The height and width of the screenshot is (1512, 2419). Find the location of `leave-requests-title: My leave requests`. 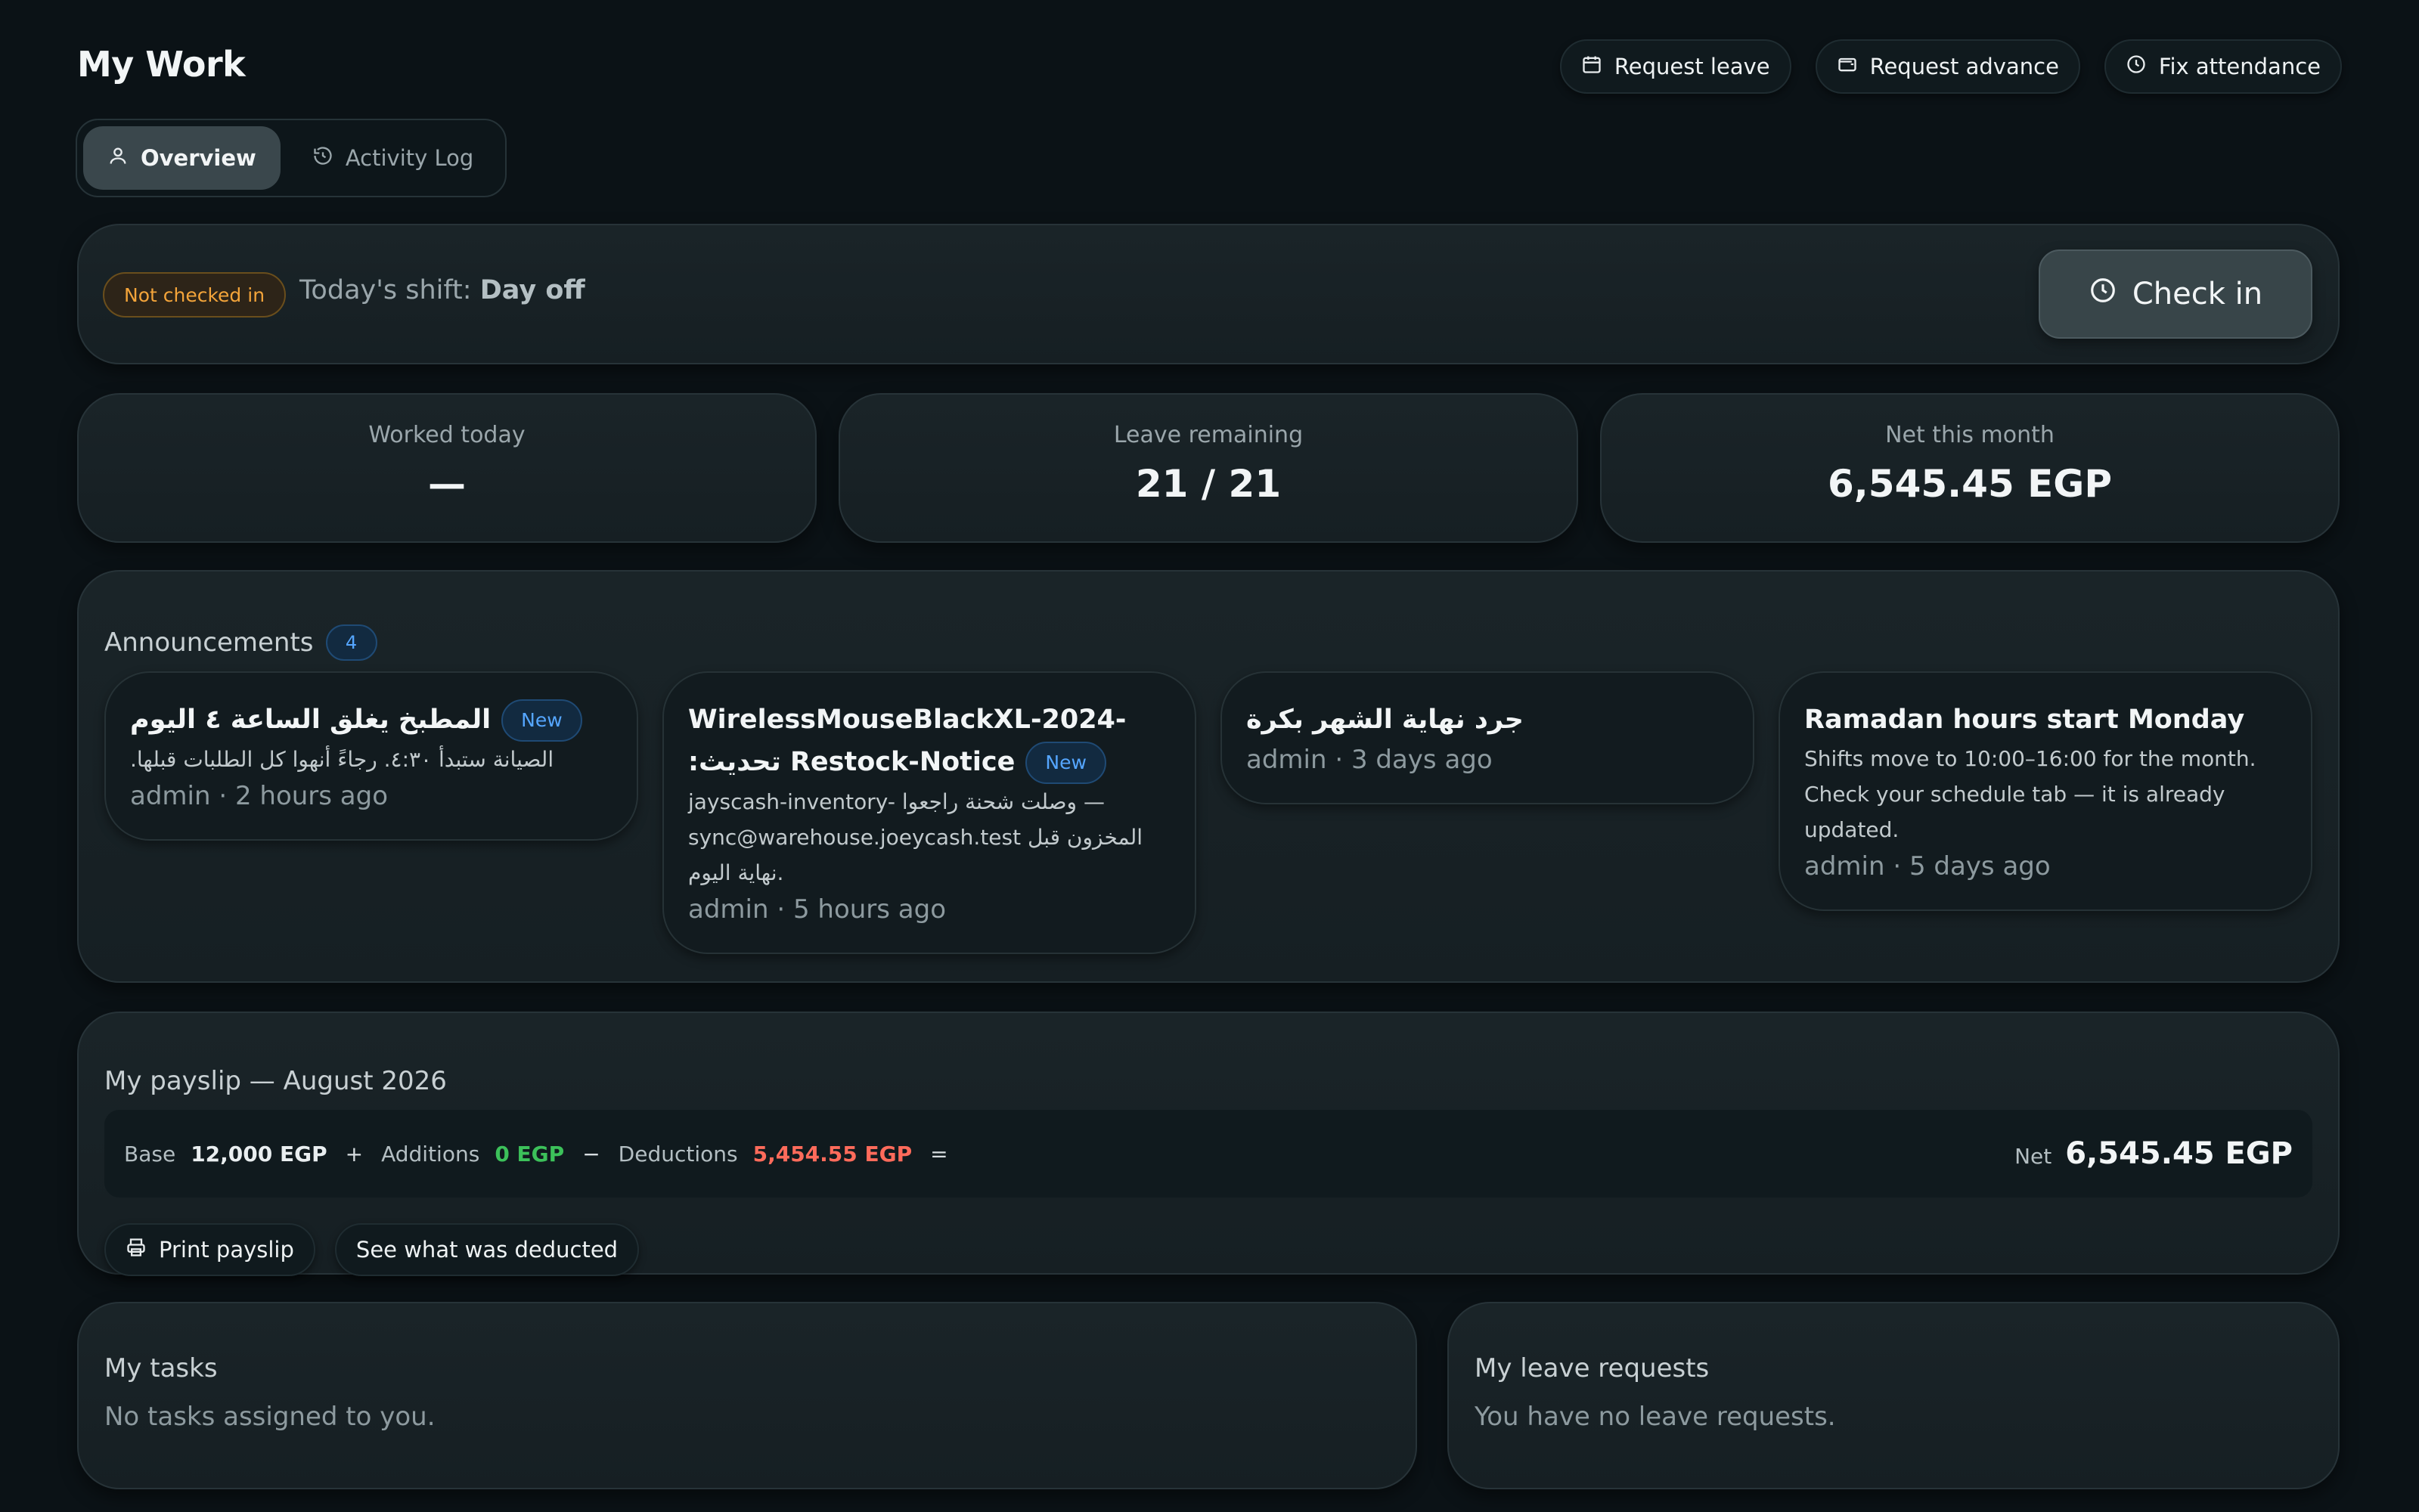

leave-requests-title: My leave requests is located at coordinates (1592, 1368).